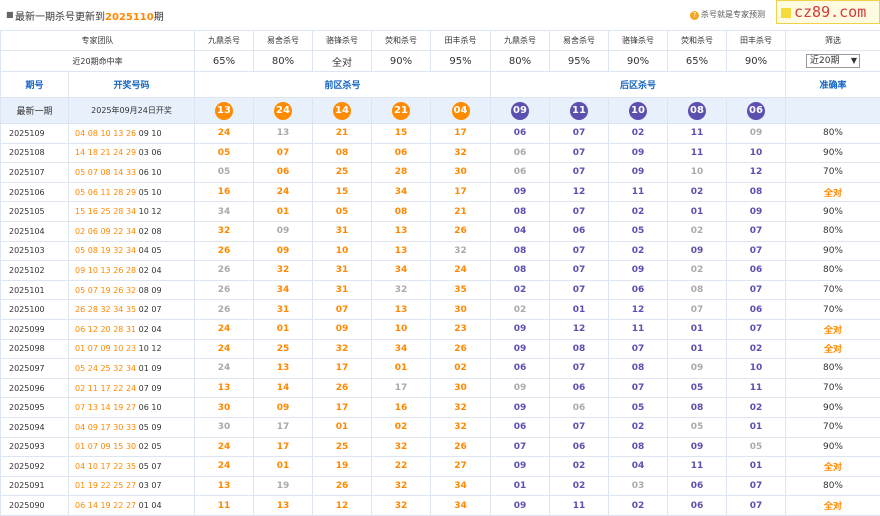  Describe the element at coordinates (342, 61) in the screenshot. I see `hit-rate: 全对` at that location.